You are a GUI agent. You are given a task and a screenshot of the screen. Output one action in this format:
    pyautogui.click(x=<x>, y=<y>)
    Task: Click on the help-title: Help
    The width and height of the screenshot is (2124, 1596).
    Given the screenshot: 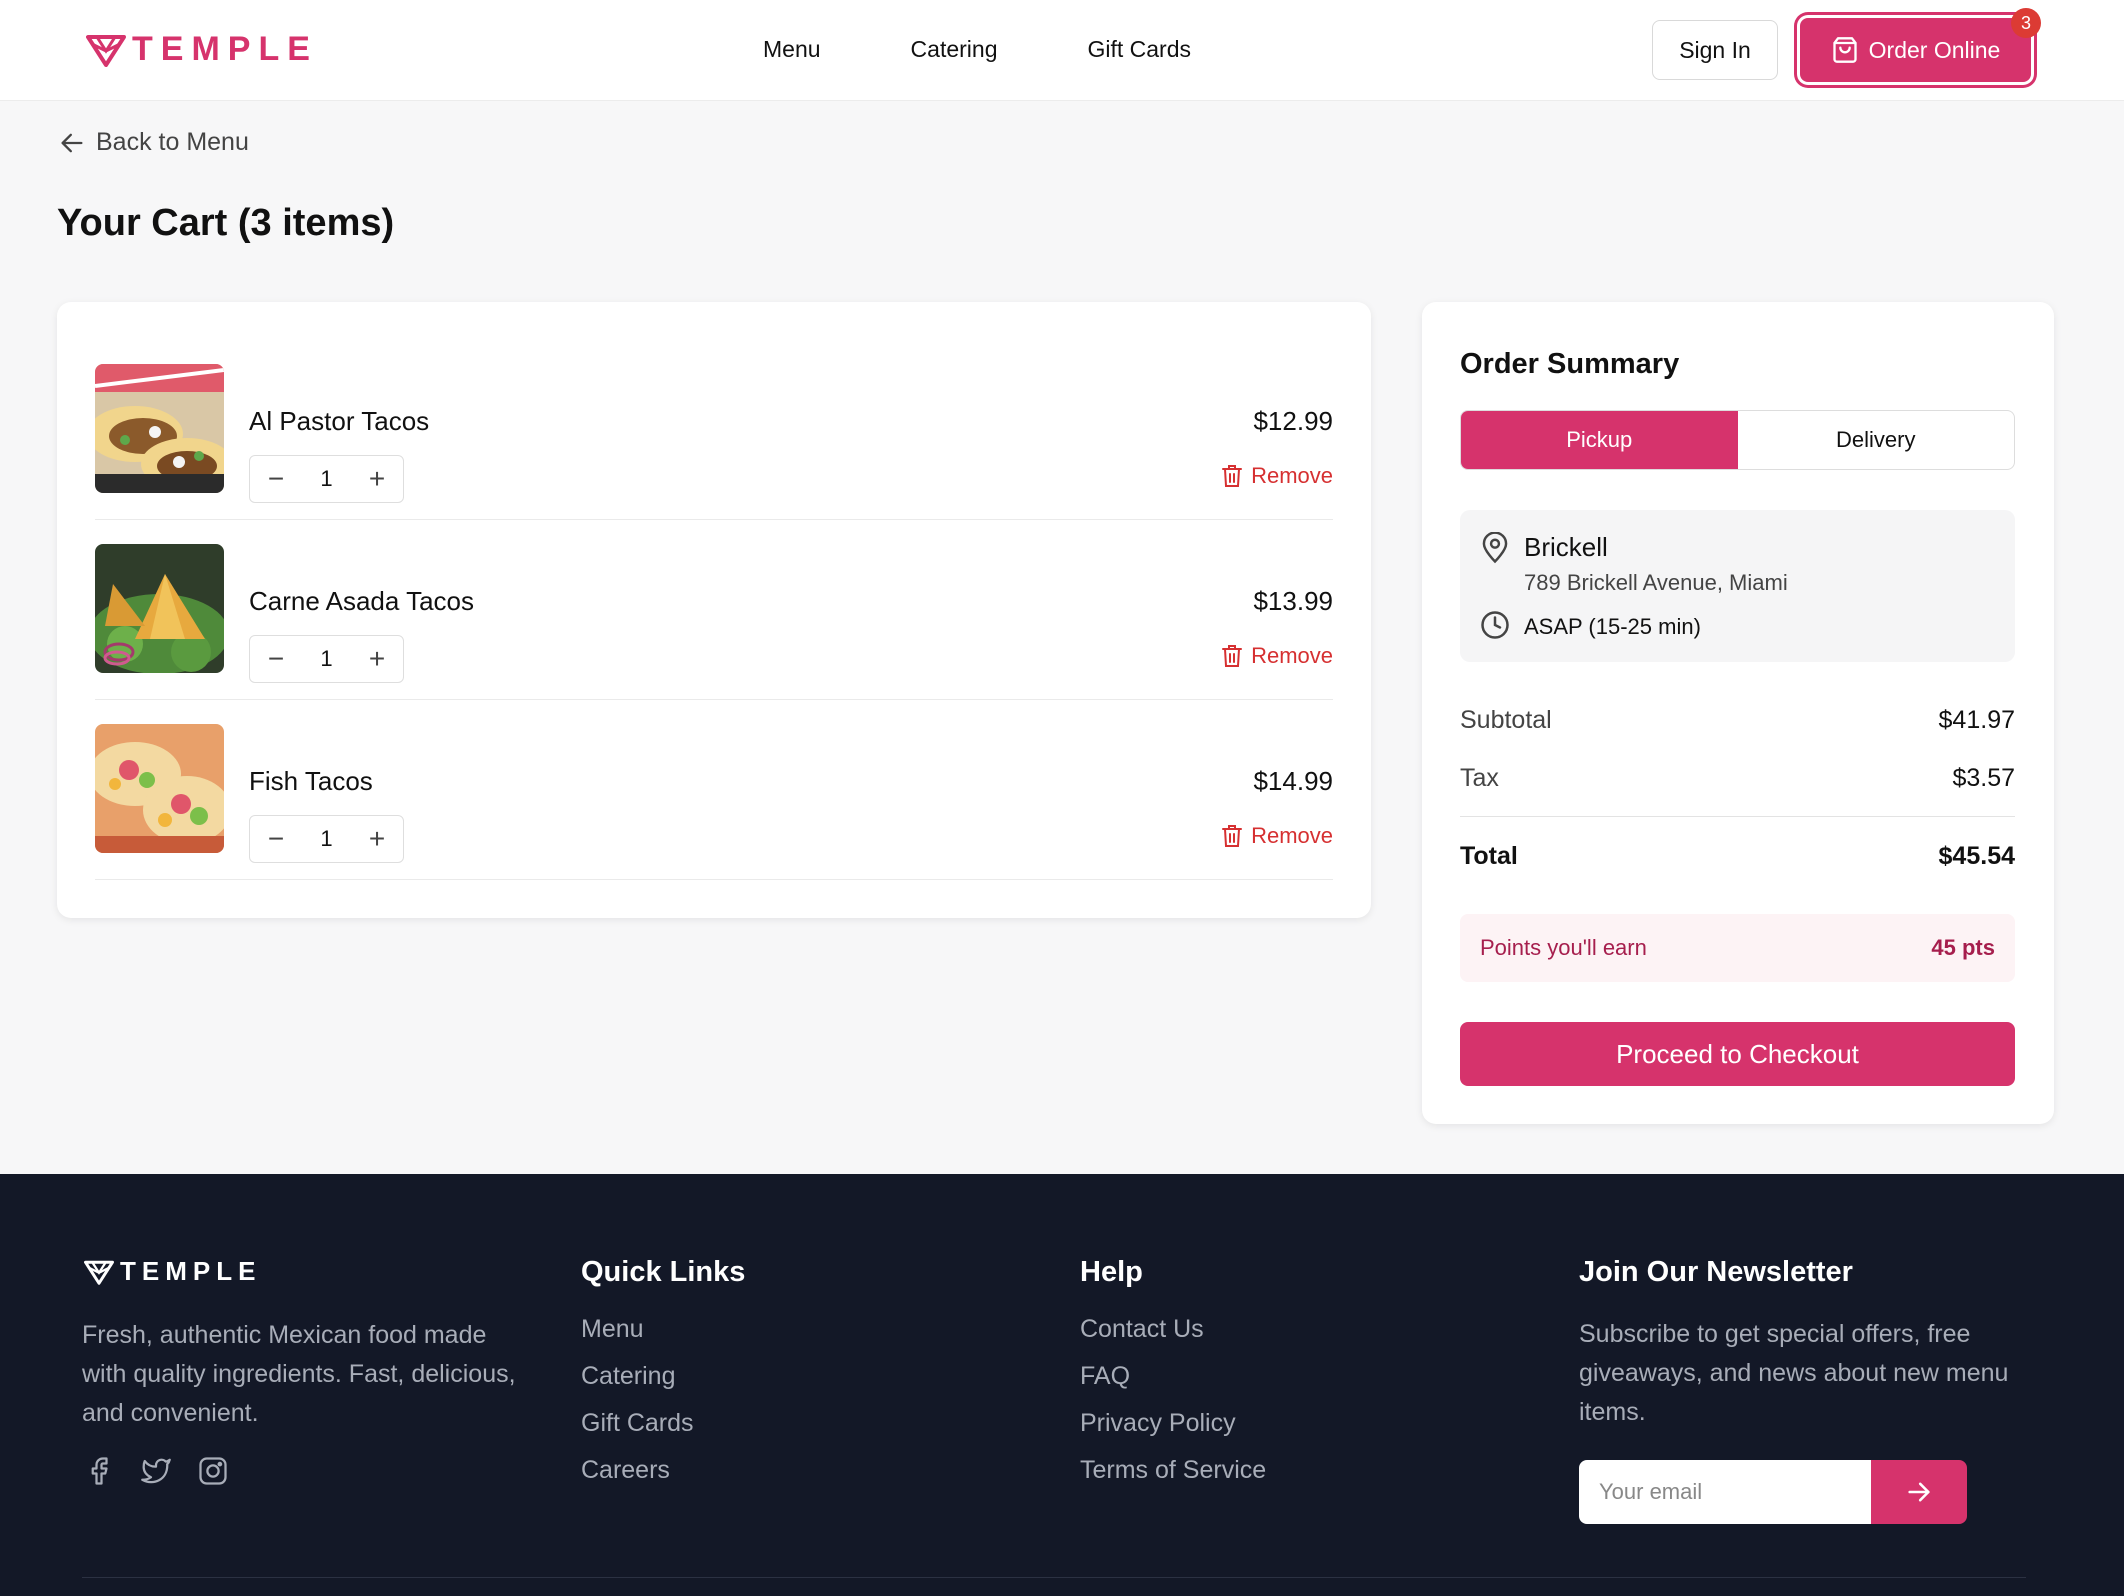 What is the action you would take?
    pyautogui.click(x=1111, y=1272)
    